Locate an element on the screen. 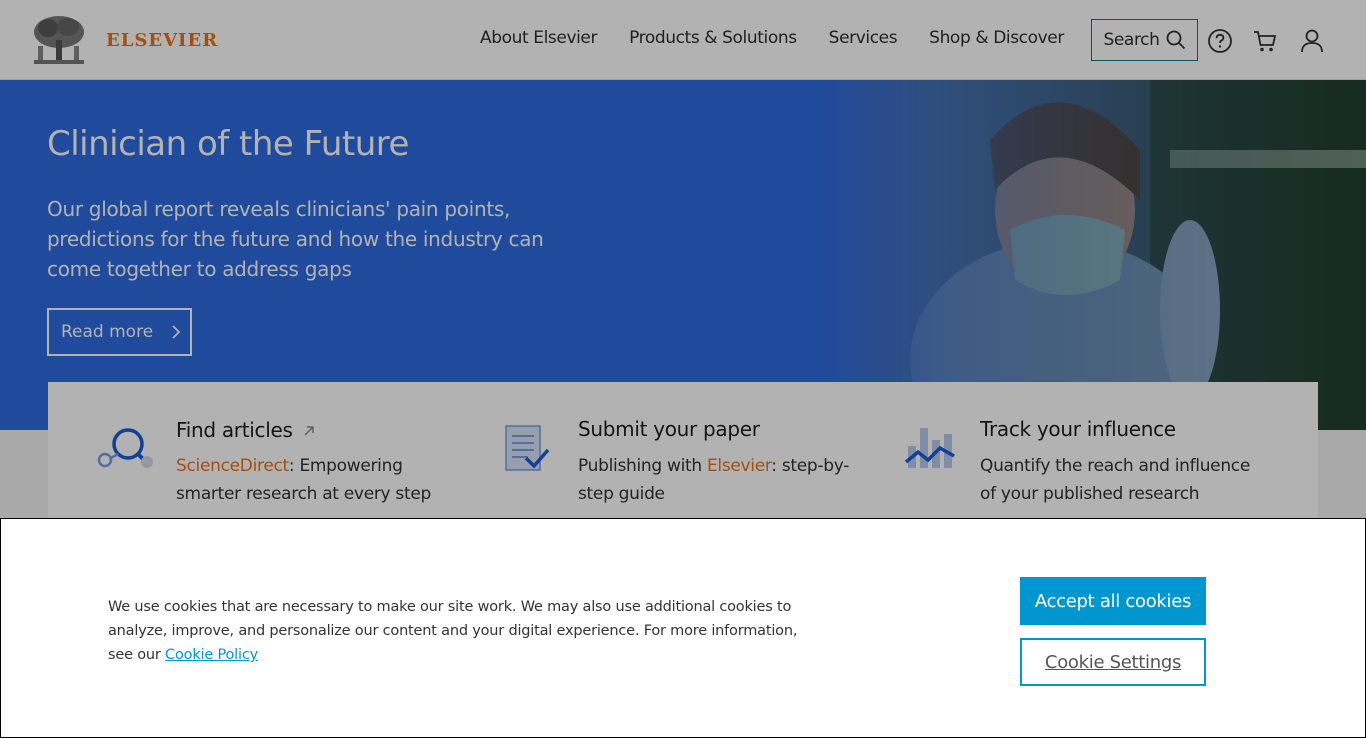 The width and height of the screenshot is (1366, 738). cookie-settings-button: Cookie Settings is located at coordinates (1113, 662).